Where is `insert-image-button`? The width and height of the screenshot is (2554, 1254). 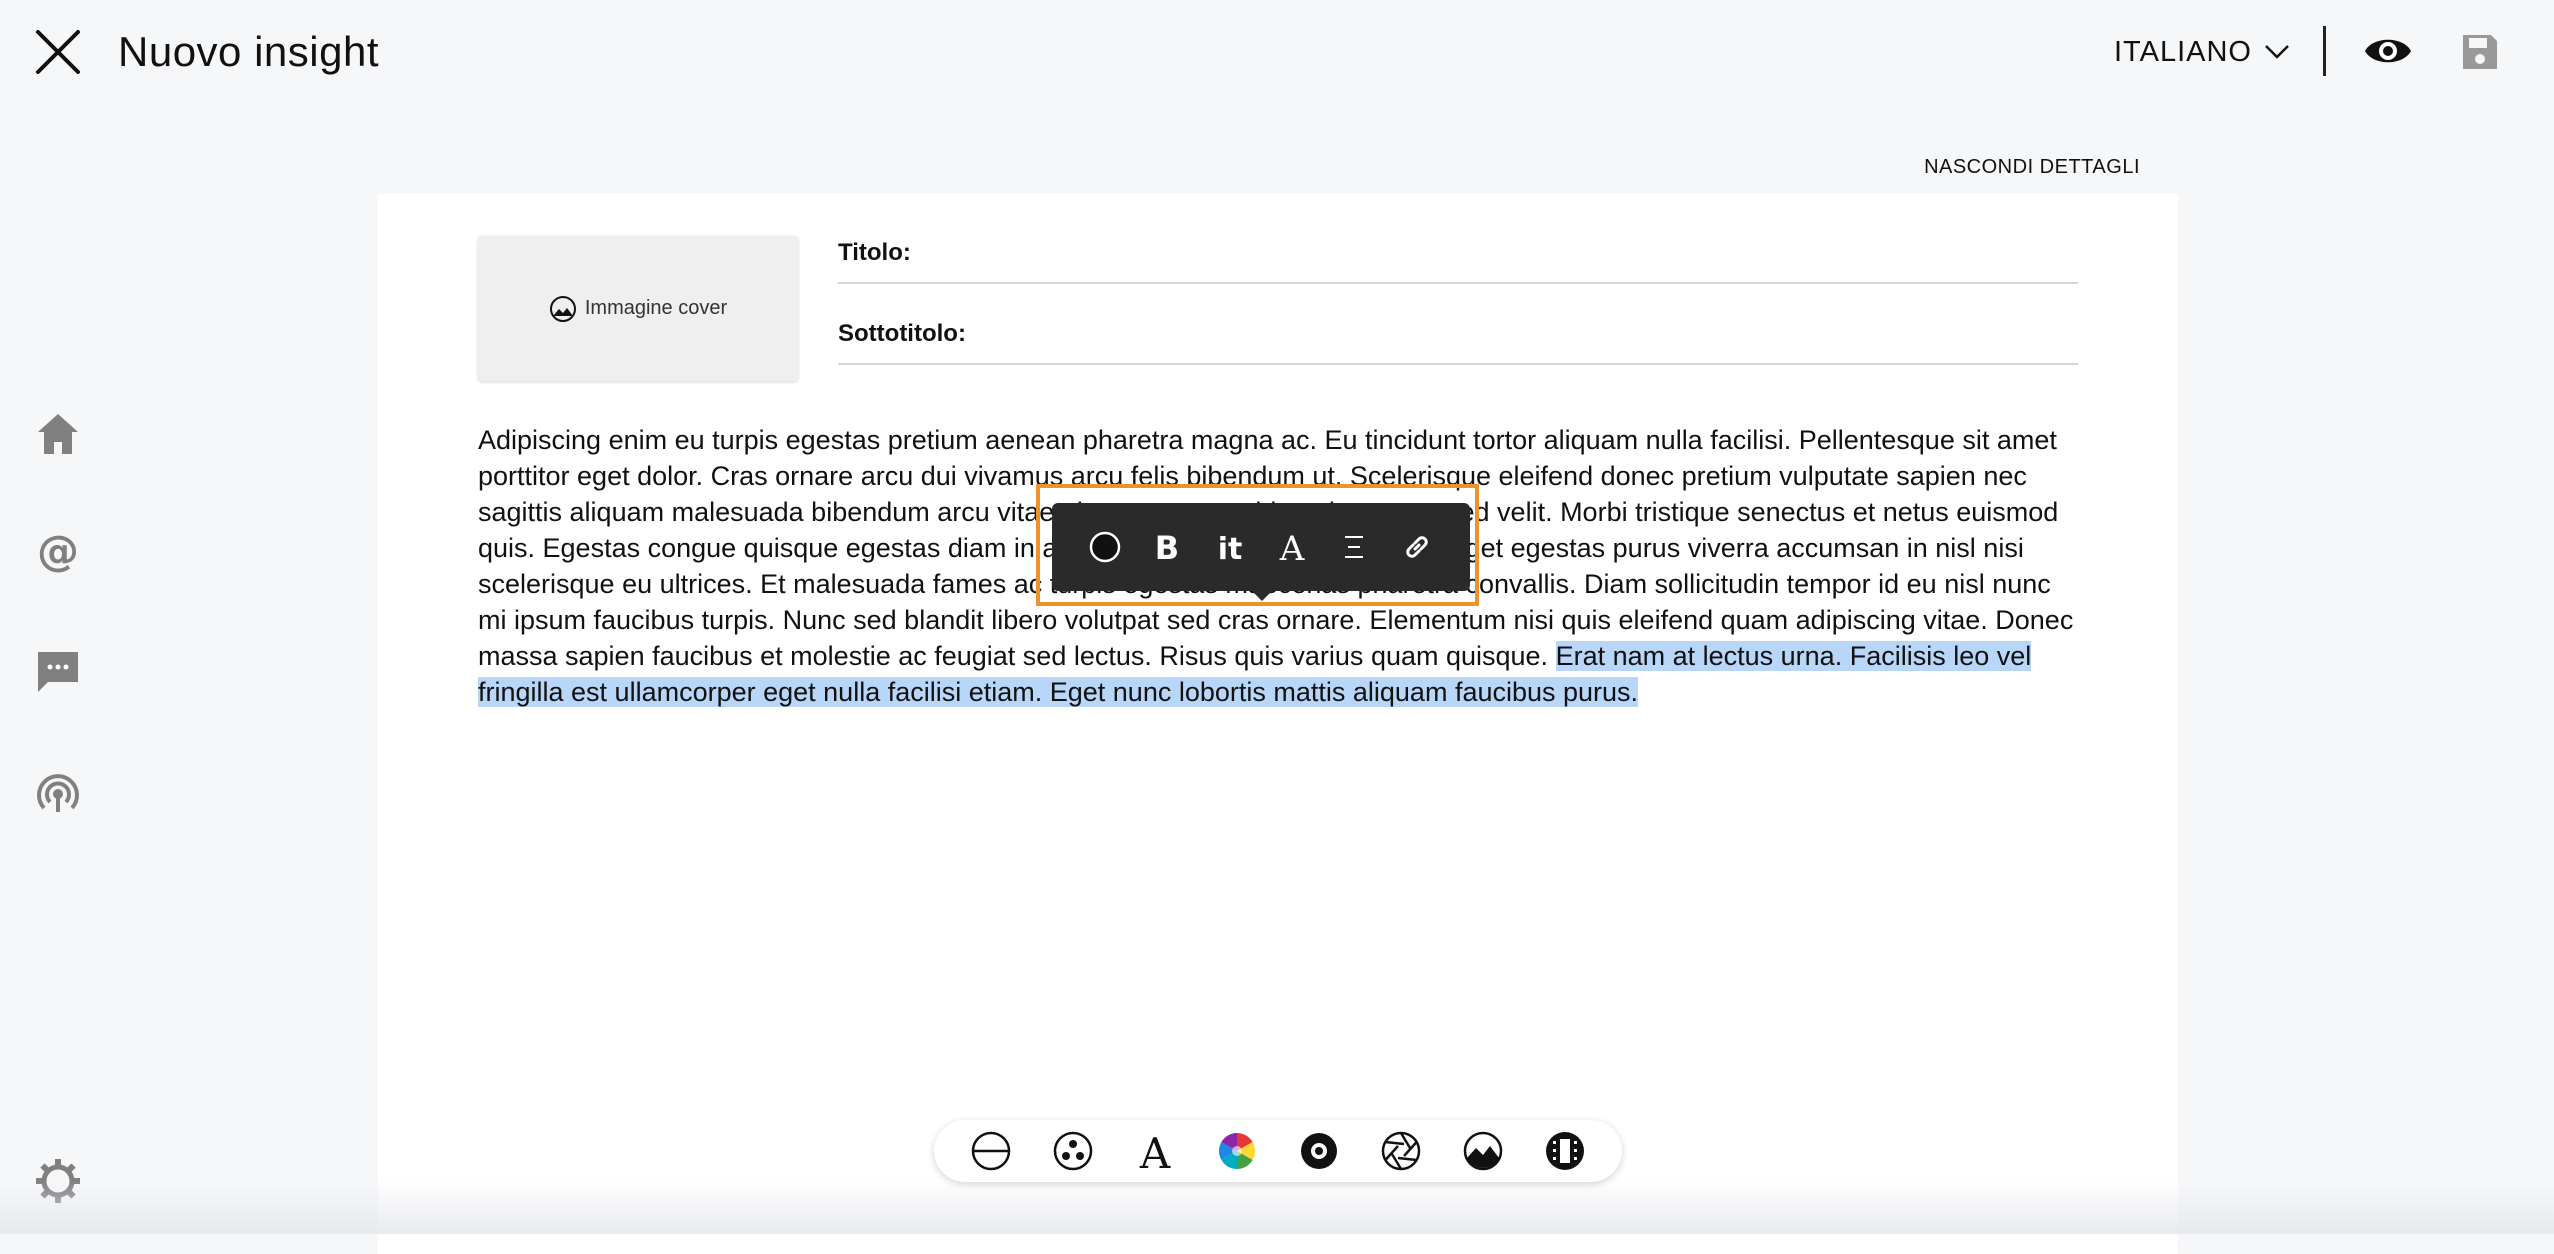
insert-image-button is located at coordinates (1483, 1151).